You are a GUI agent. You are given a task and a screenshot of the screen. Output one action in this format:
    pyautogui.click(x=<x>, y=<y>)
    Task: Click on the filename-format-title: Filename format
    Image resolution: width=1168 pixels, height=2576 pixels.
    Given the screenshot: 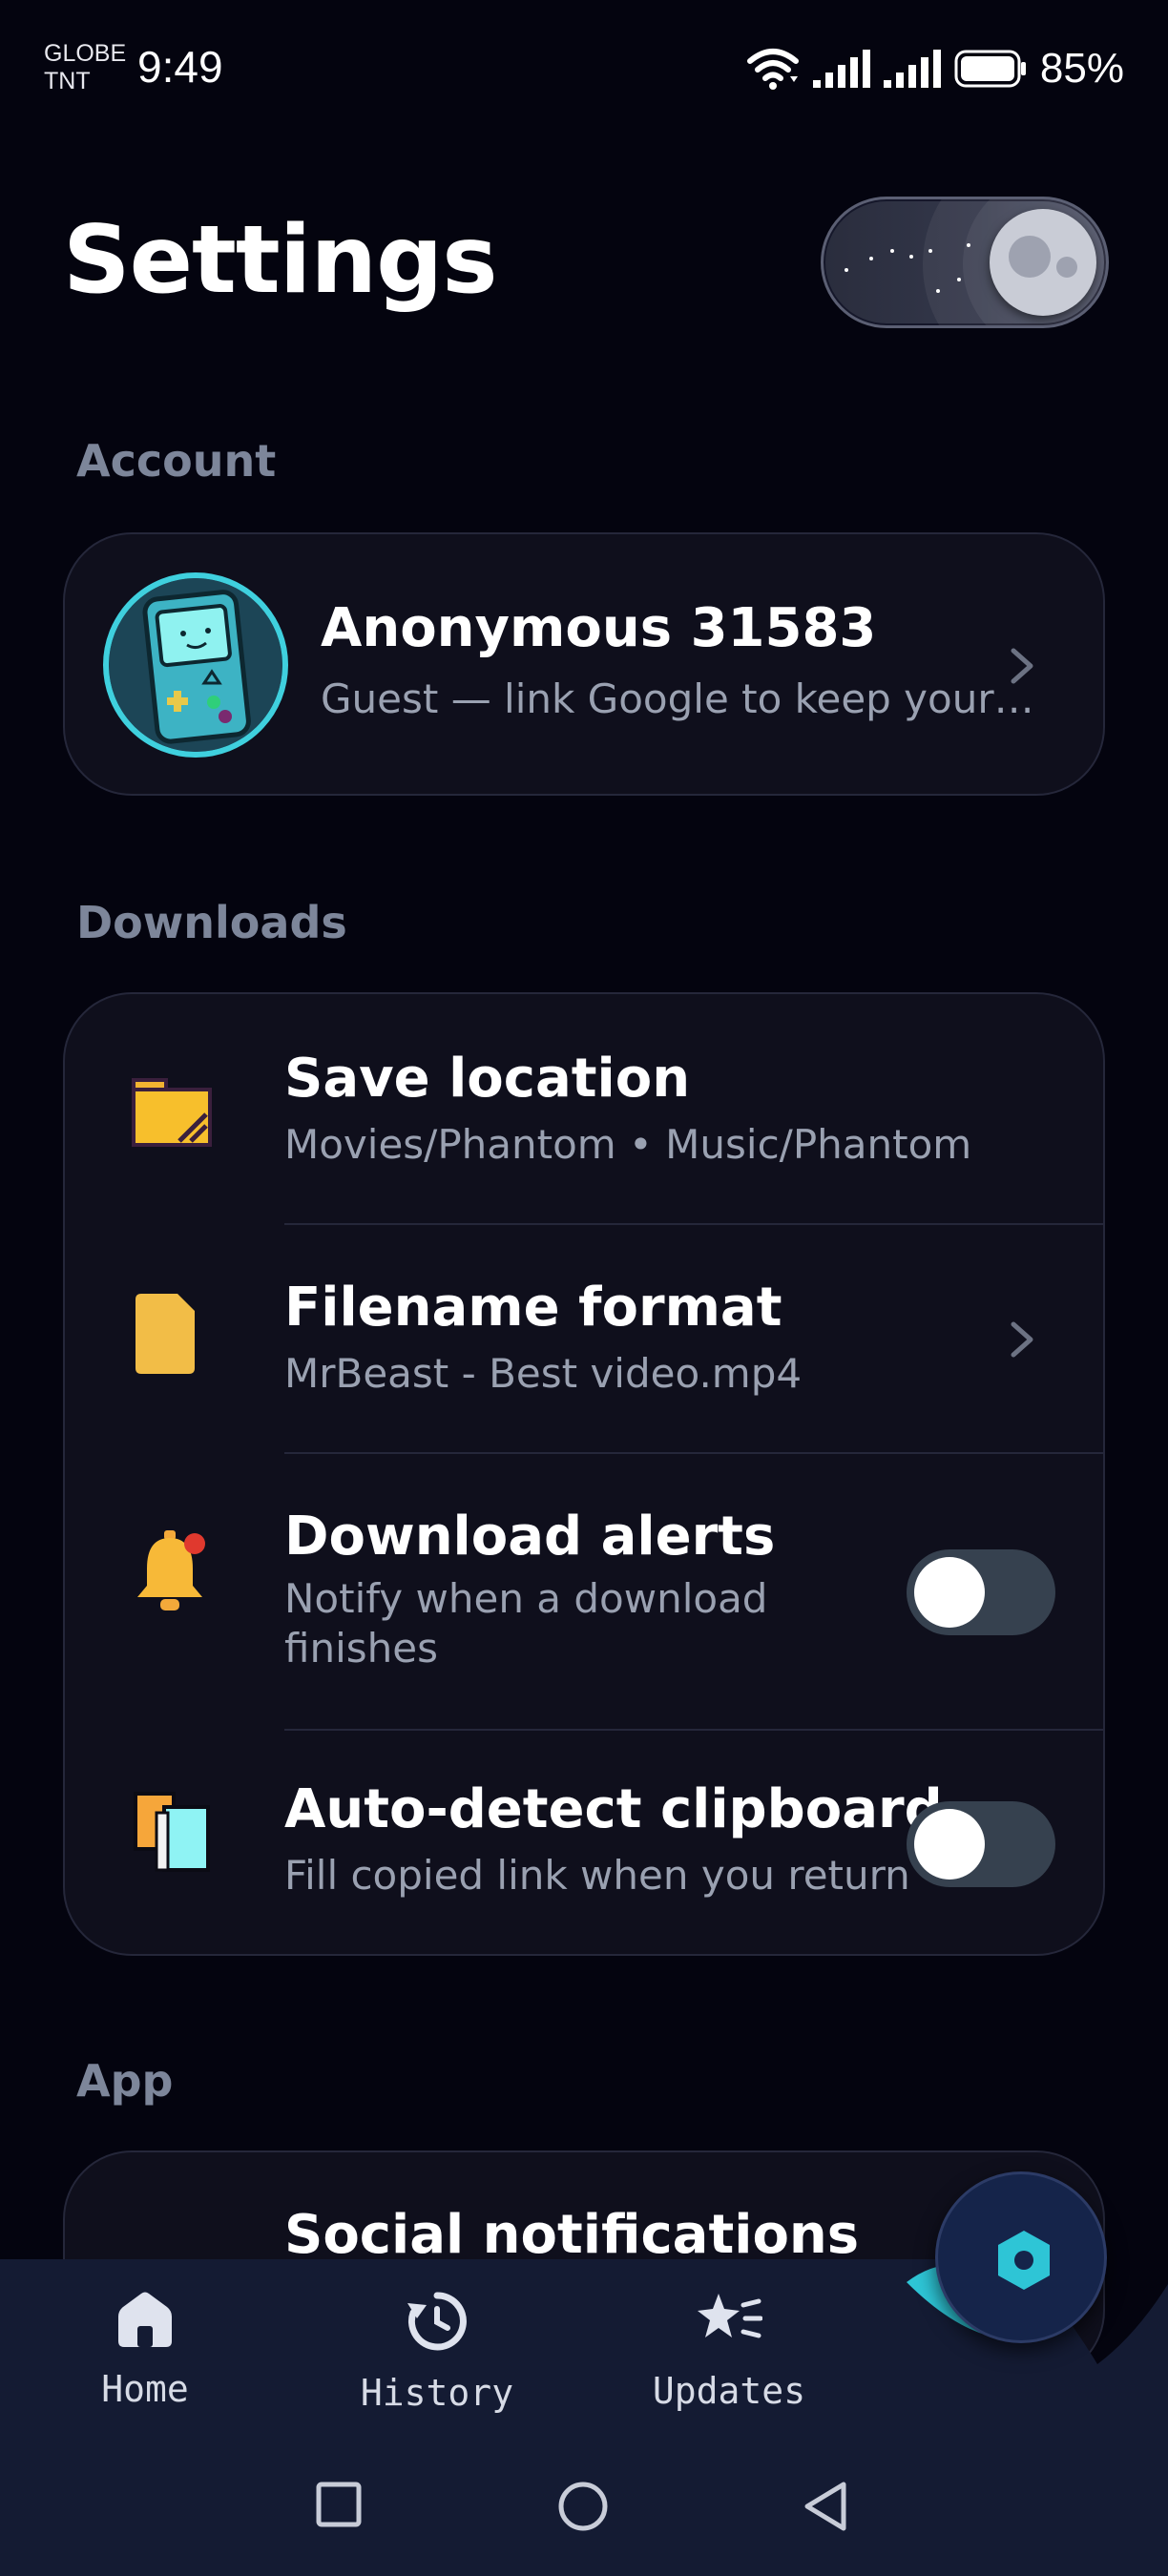 What is the action you would take?
    pyautogui.click(x=533, y=1308)
    